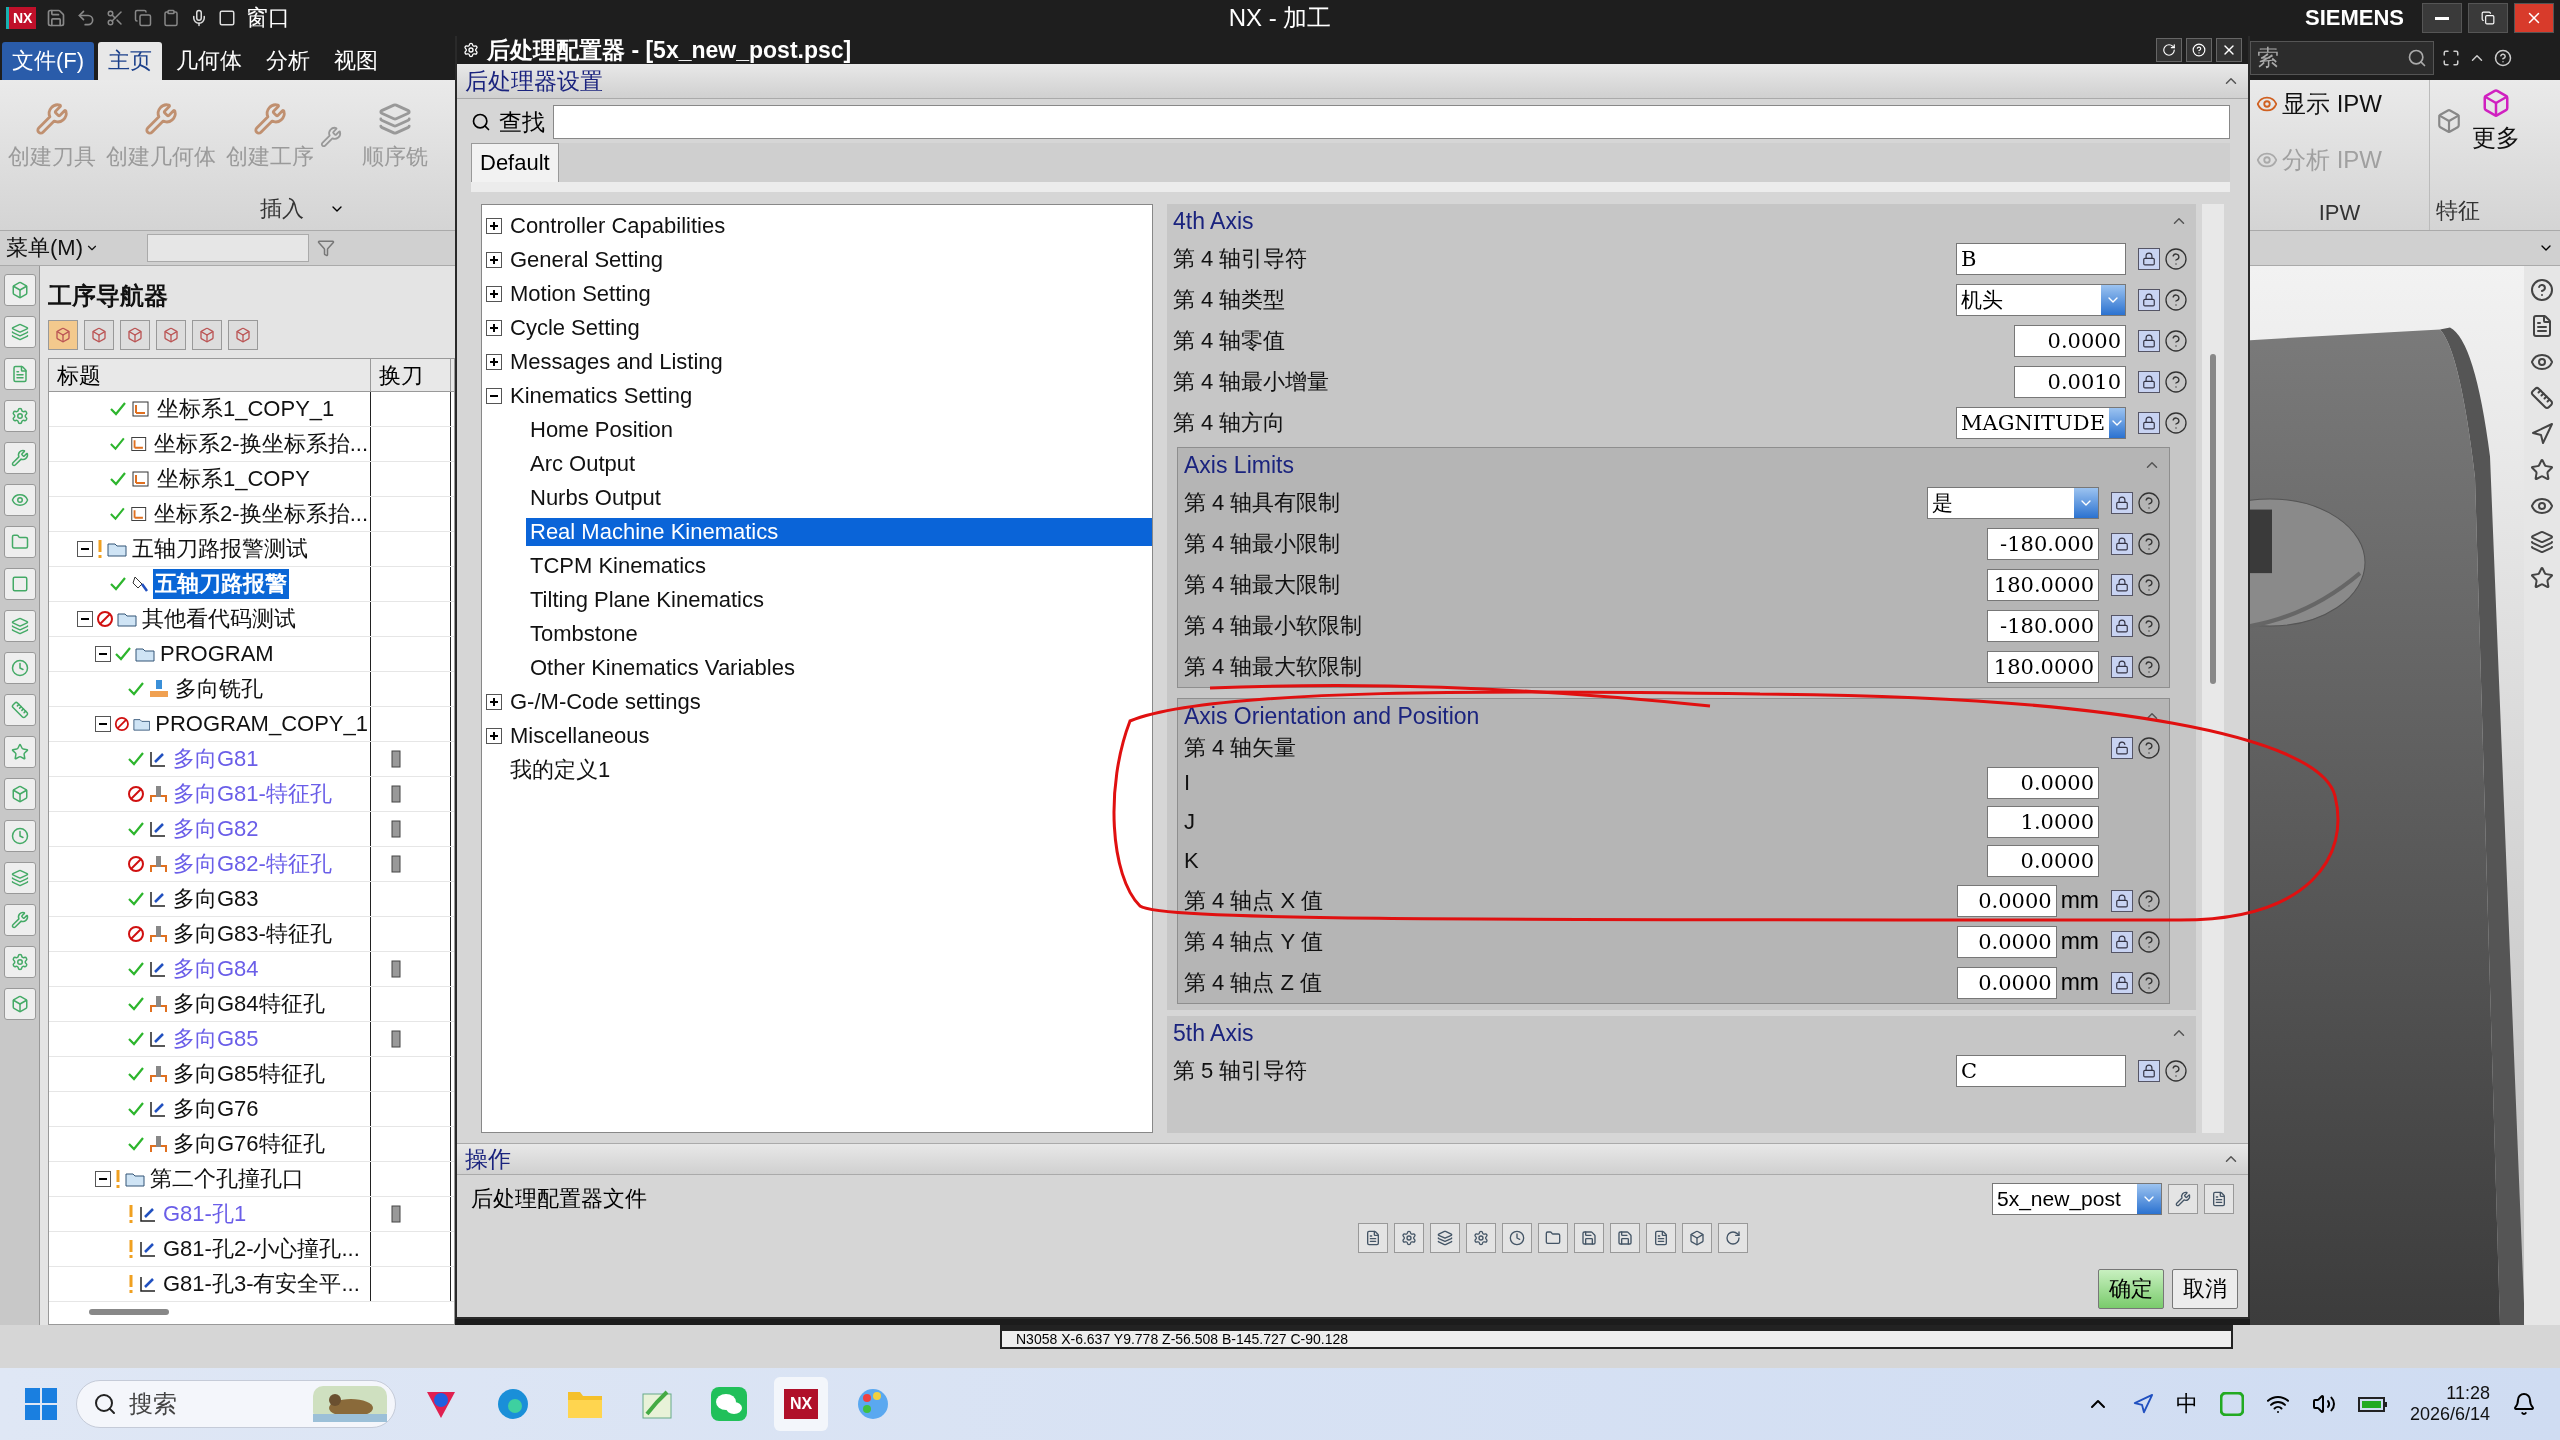 The height and width of the screenshot is (1440, 2560). I want to click on tree-item: Home Position, so click(602, 430).